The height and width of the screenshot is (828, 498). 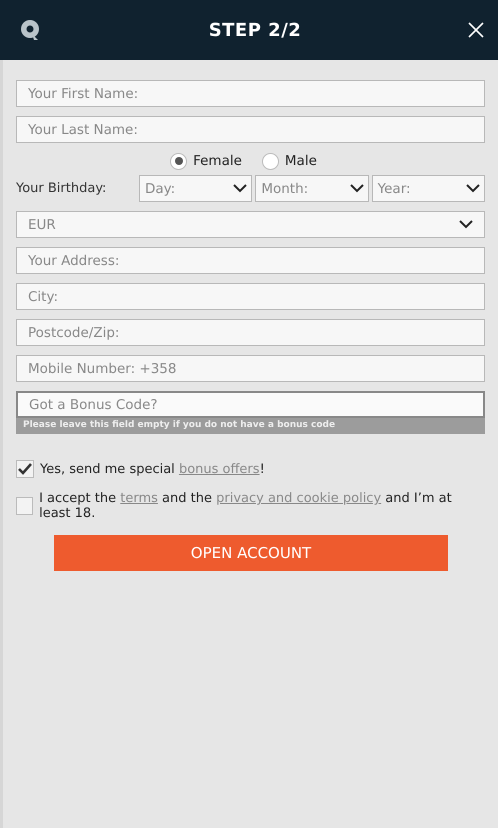 I want to click on text-field: Mobile Number: +358, so click(x=250, y=368).